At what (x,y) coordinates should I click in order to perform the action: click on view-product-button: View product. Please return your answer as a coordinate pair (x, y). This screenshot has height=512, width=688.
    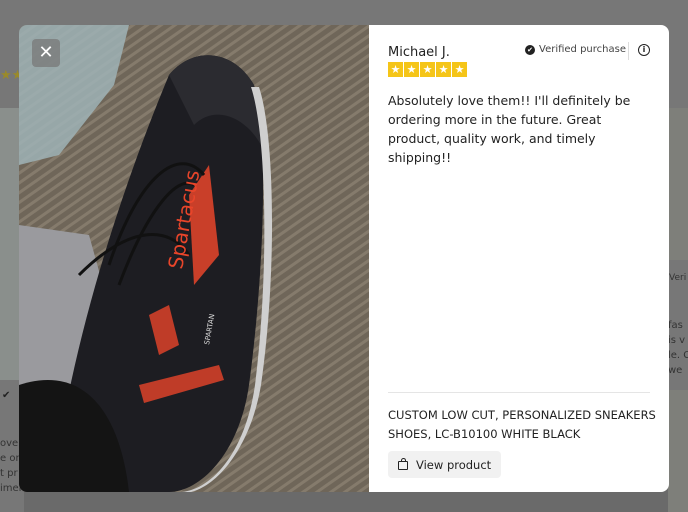
    Looking at the image, I should click on (444, 464).